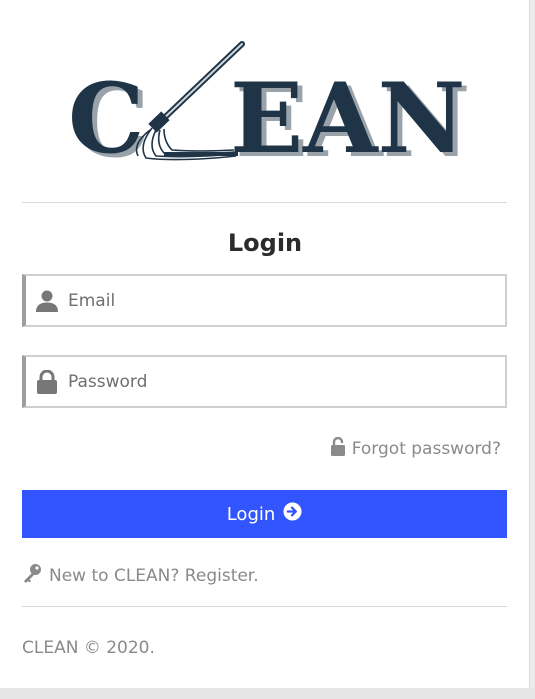 Image resolution: width=535 pixels, height=699 pixels. Describe the element at coordinates (292, 514) in the screenshot. I see `arrow-circle-right-icon` at that location.